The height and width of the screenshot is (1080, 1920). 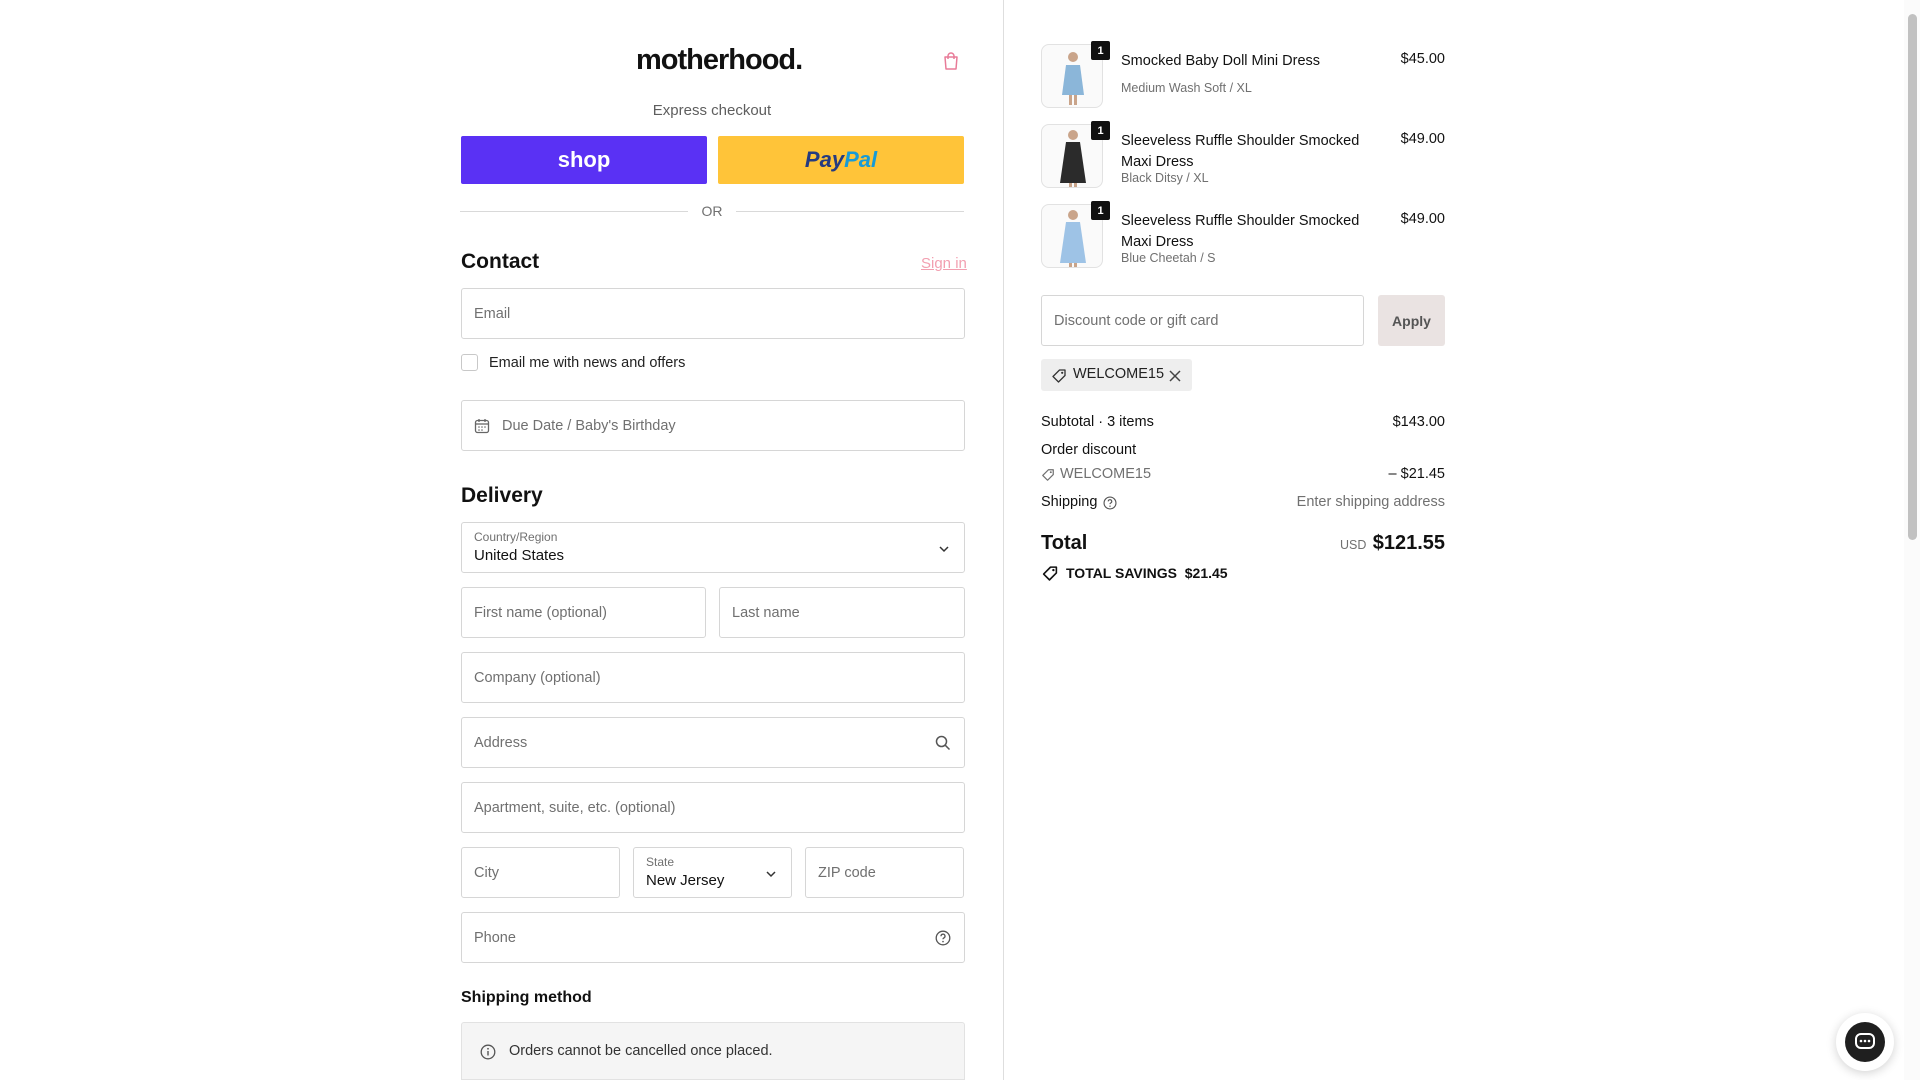 What do you see at coordinates (1168, 258) in the screenshot?
I see `item-variant: Blue Cheetah / S` at bounding box center [1168, 258].